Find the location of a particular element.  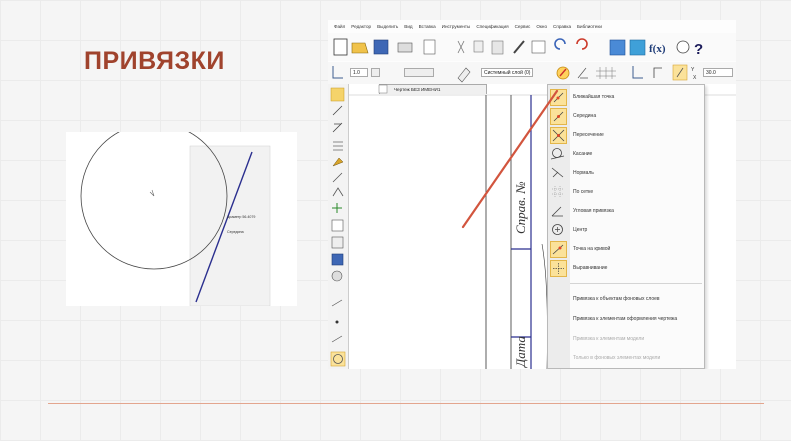

snap-item-label: Нормаль is located at coordinates (583, 173).